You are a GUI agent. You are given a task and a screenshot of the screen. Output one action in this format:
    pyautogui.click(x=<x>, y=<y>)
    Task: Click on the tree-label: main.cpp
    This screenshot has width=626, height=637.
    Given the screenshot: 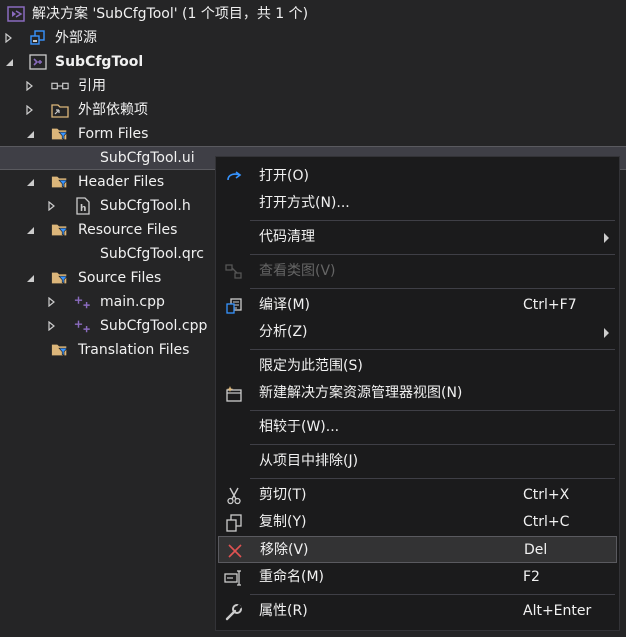 What is the action you would take?
    pyautogui.click(x=132, y=302)
    